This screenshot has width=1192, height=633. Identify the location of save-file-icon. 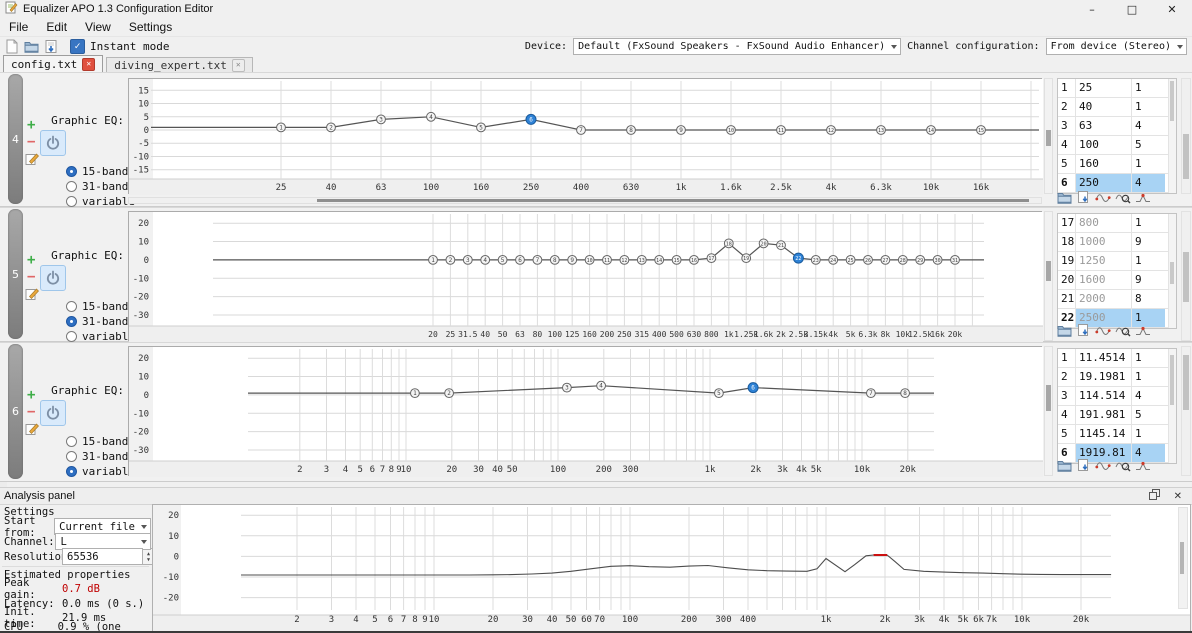
(51, 47).